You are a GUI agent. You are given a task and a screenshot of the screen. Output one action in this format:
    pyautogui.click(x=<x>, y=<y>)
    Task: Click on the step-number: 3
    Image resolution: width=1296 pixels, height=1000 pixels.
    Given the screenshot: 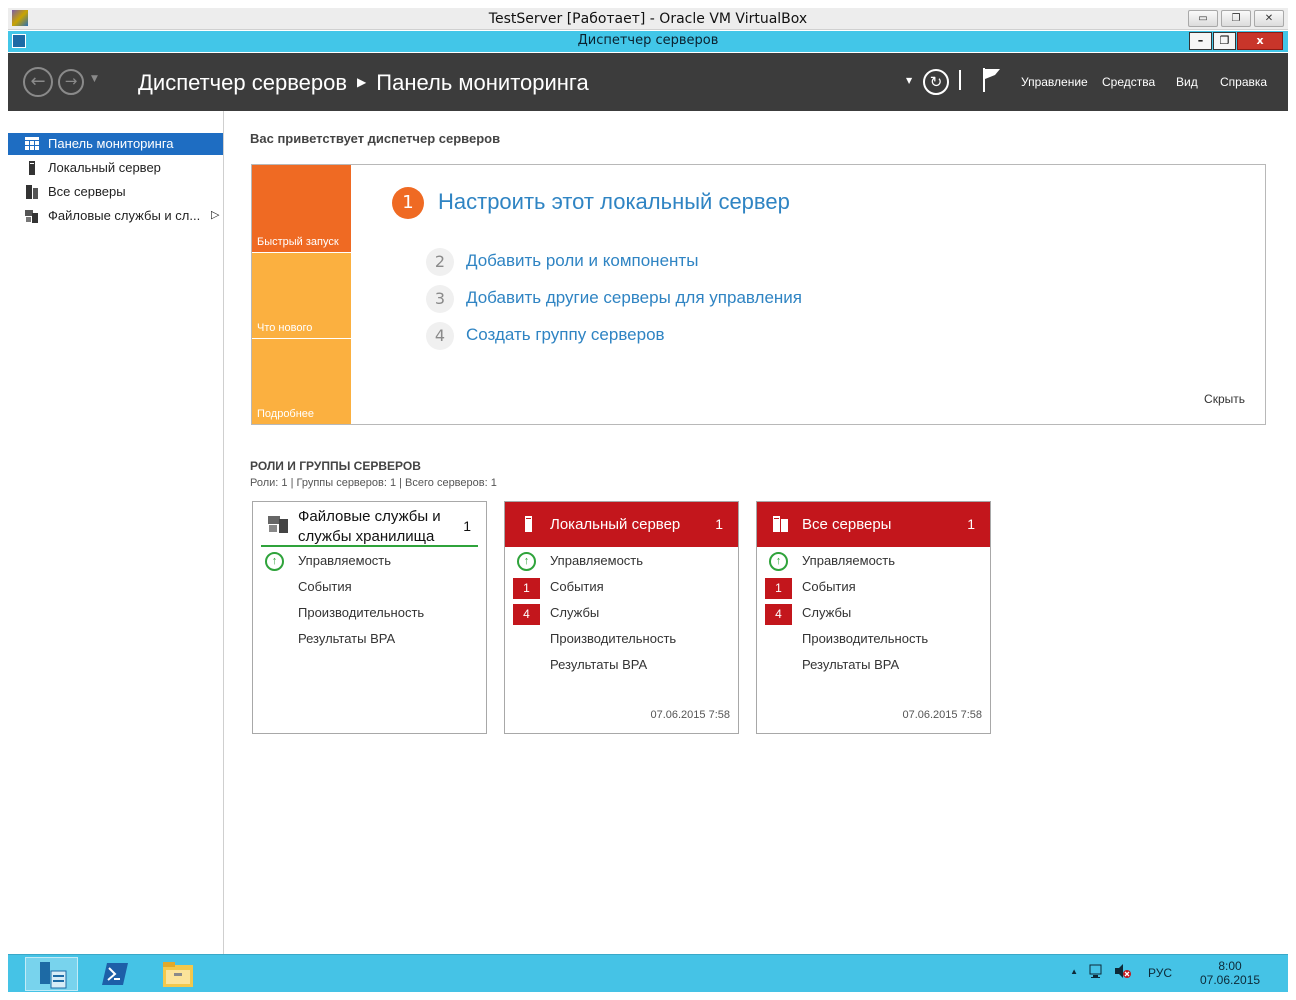 What is the action you would take?
    pyautogui.click(x=440, y=299)
    